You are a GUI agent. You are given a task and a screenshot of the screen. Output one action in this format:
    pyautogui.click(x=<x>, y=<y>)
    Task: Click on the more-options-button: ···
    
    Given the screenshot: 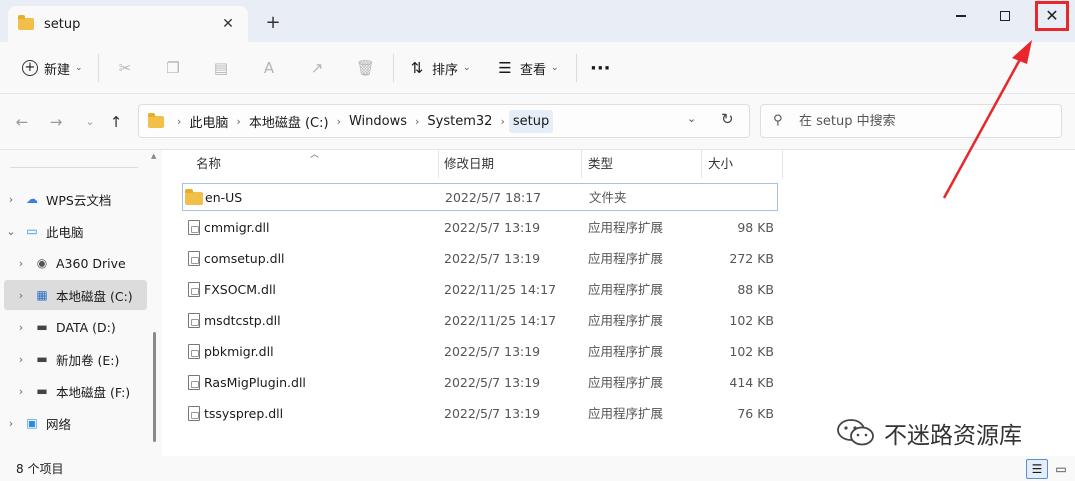 What is the action you would take?
    pyautogui.click(x=600, y=68)
    